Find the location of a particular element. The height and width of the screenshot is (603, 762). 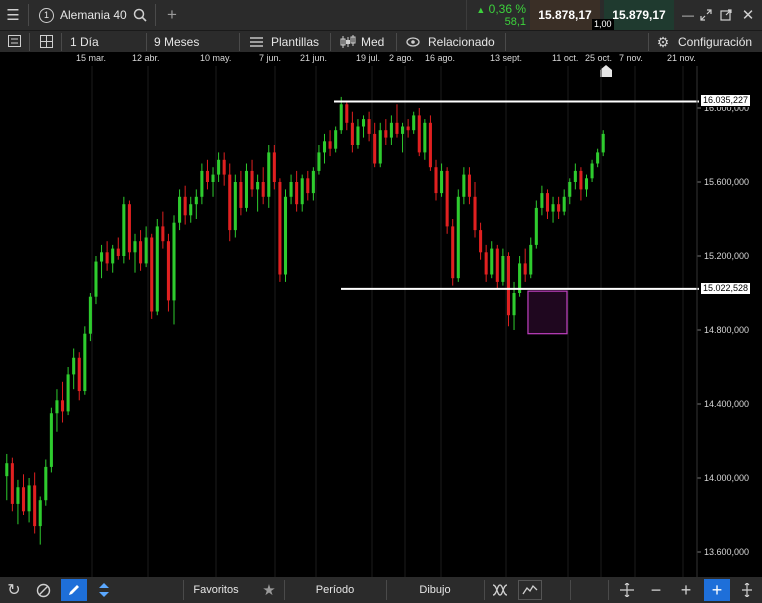

change-absolute: 58,1 is located at coordinates (515, 22).